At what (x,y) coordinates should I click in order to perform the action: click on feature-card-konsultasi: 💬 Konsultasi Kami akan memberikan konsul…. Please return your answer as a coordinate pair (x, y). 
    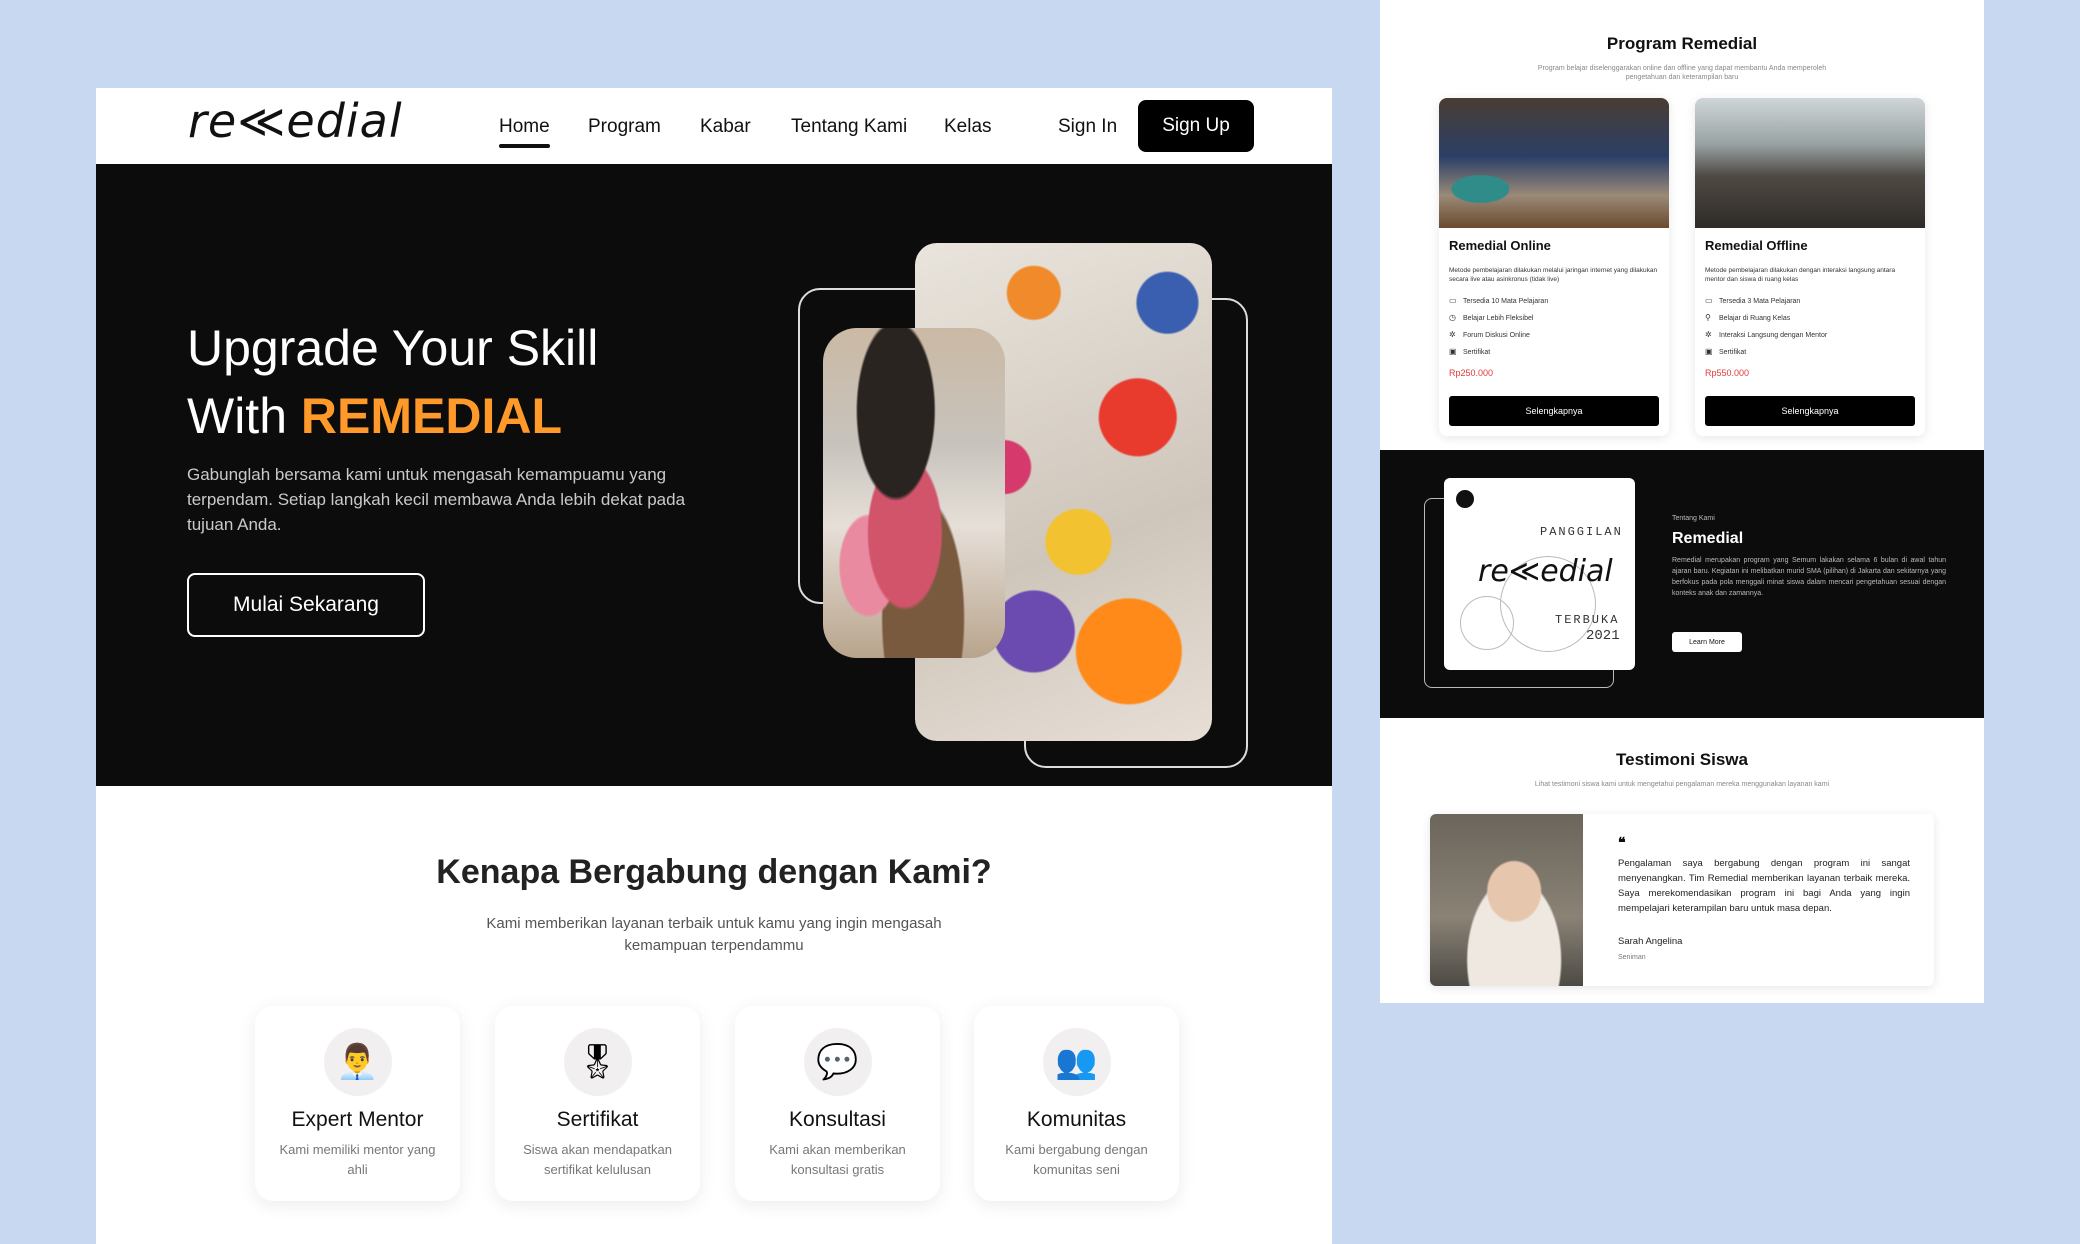
    Looking at the image, I should click on (837, 1103).